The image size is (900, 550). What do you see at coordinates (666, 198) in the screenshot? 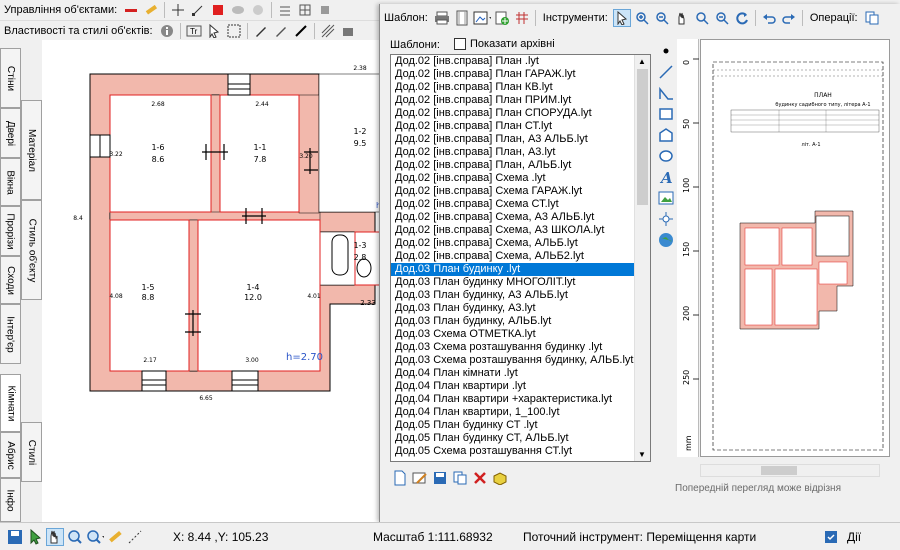
I see `image-tool-icon` at bounding box center [666, 198].